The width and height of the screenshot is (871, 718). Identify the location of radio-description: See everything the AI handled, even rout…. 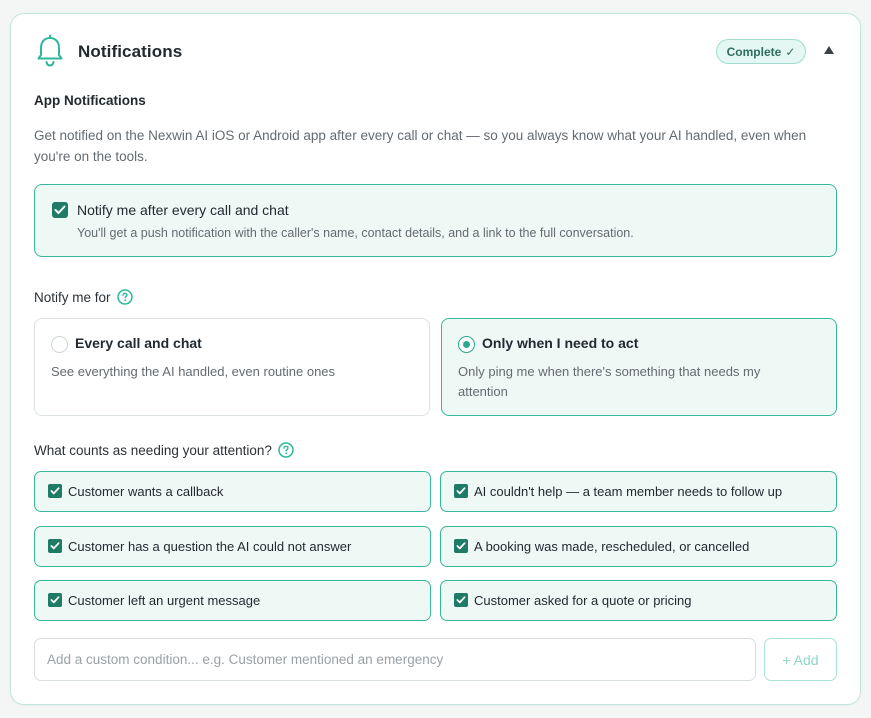
(193, 371).